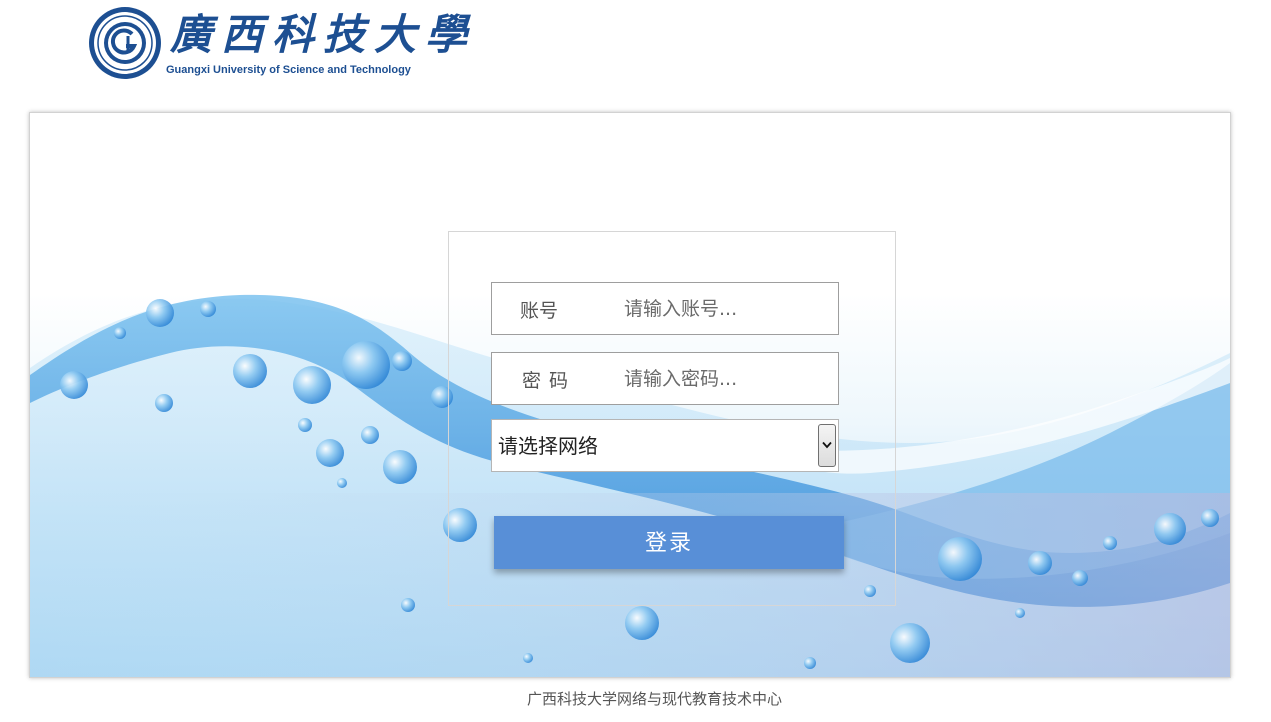 This screenshot has height=722, width=1271. Describe the element at coordinates (669, 542) in the screenshot. I see `login-button: 登录` at that location.